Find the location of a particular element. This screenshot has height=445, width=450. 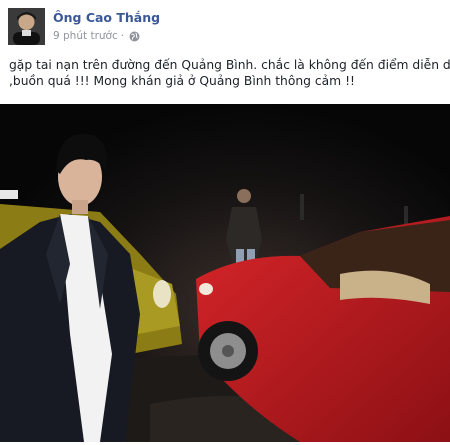

post-meta: 9 phút trước · is located at coordinates (96, 36).